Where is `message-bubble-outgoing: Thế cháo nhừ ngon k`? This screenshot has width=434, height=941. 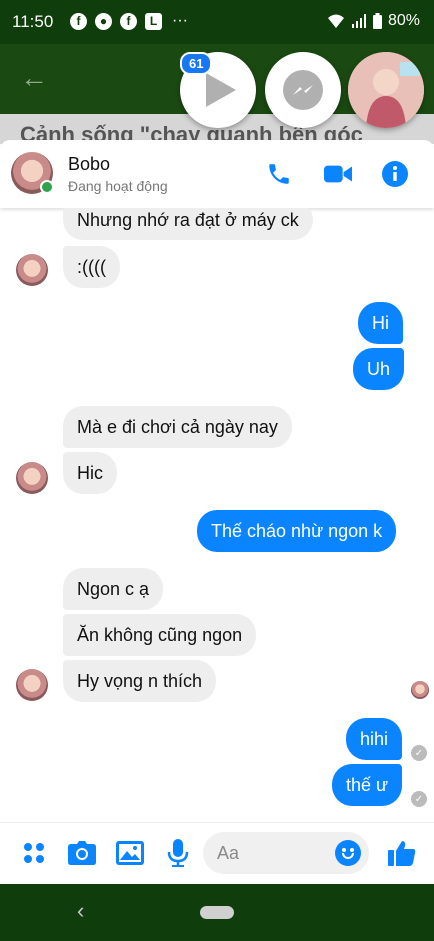 message-bubble-outgoing: Thế cháo nhừ ngon k is located at coordinates (297, 531).